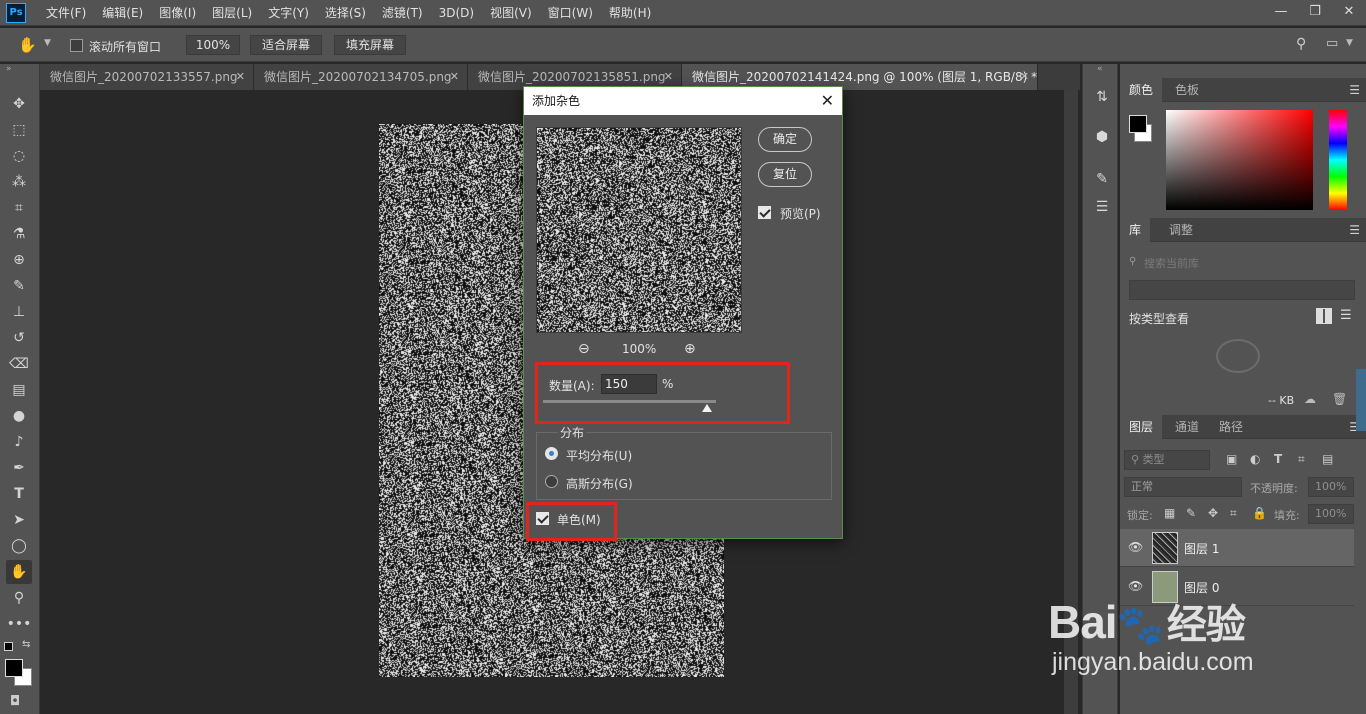  What do you see at coordinates (1259, 513) in the screenshot?
I see `lock-all-icon: 🔒` at bounding box center [1259, 513].